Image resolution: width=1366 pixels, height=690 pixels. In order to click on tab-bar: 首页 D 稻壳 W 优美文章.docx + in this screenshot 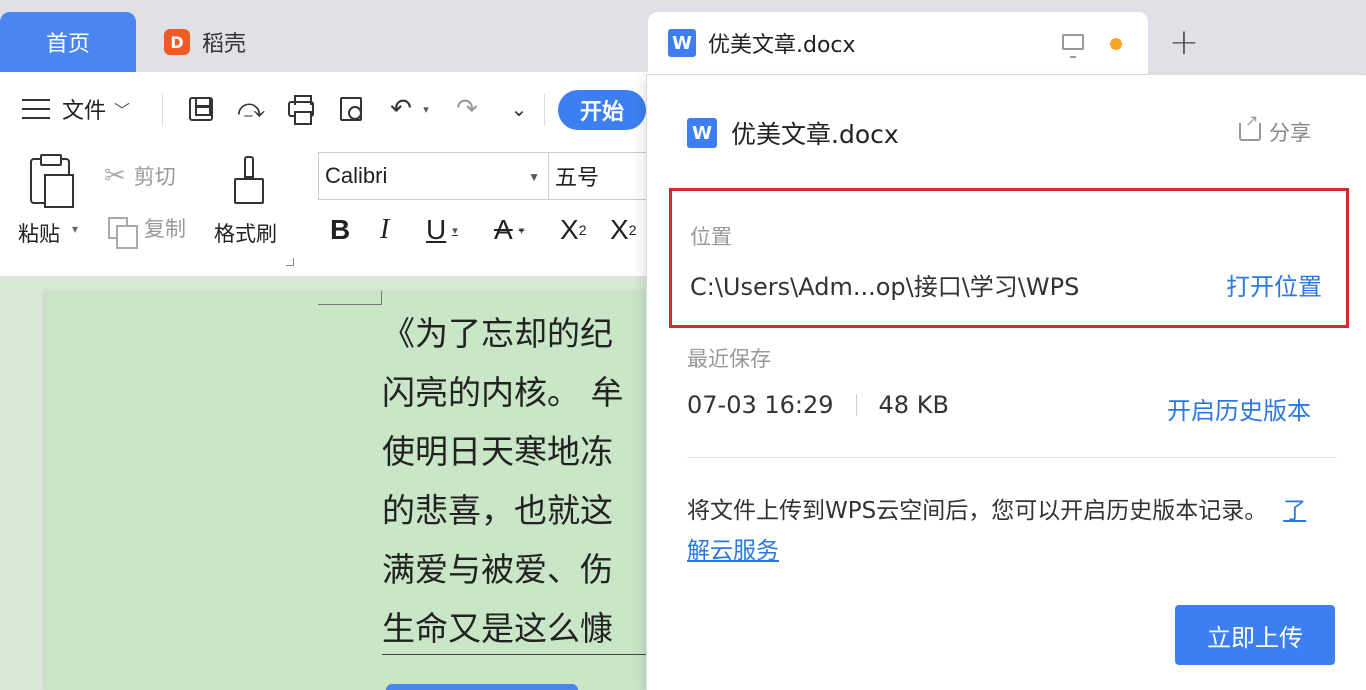, I will do `click(683, 37)`.